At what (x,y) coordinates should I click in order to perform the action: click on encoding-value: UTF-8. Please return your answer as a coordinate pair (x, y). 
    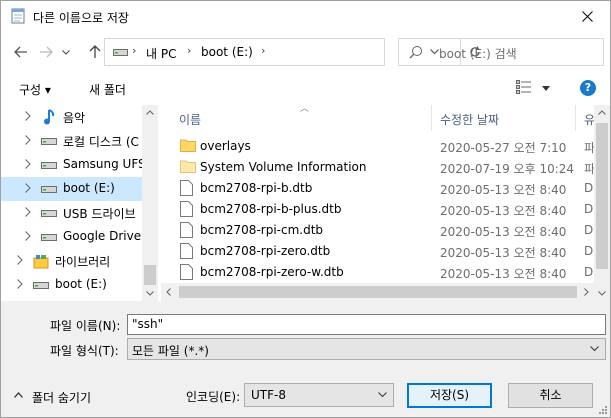
    Looking at the image, I should click on (268, 395).